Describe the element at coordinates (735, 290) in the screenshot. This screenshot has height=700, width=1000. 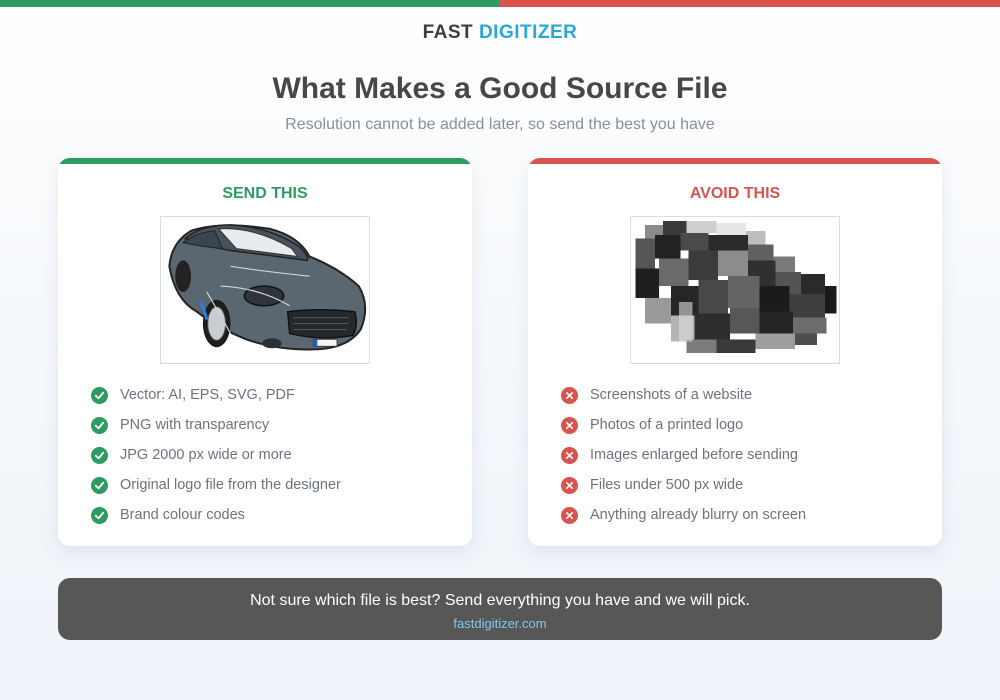
I see `pixelated-car-image` at that location.